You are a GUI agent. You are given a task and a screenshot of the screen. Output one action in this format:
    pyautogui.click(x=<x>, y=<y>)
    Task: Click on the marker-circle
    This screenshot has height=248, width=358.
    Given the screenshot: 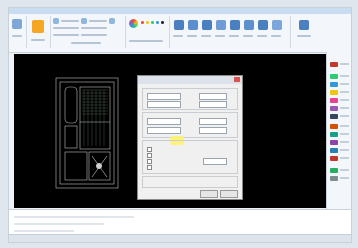 What is the action you would take?
    pyautogui.click(x=99, y=166)
    